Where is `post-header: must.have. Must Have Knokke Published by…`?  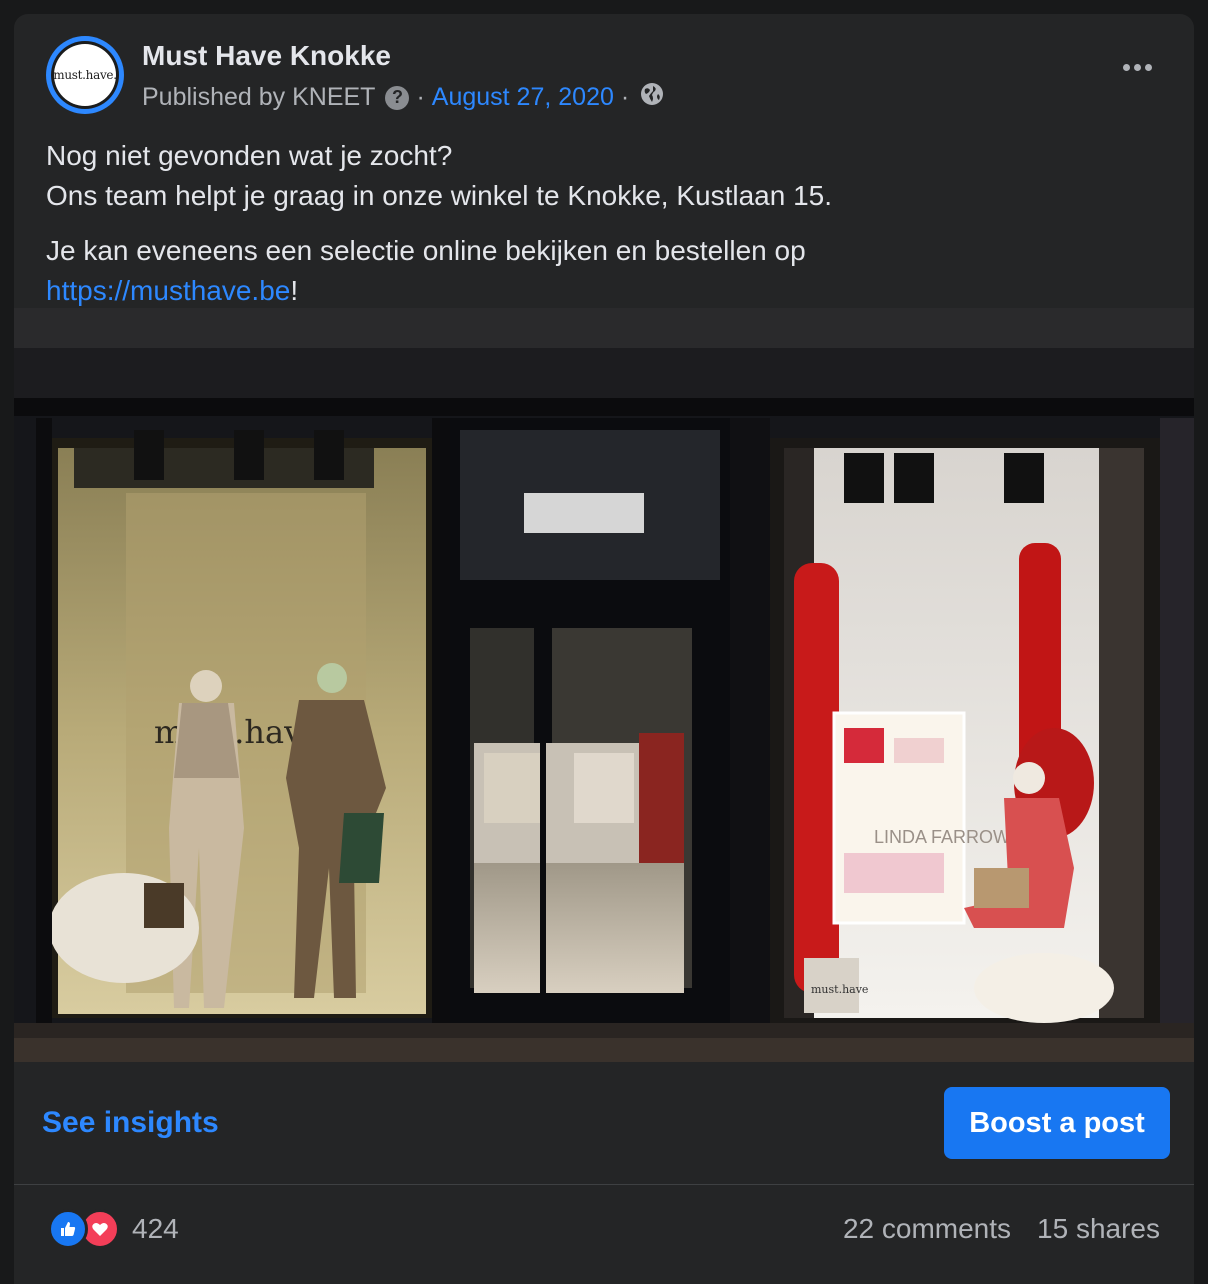 post-header: must.have. Must Have Knokke Published by… is located at coordinates (604, 69).